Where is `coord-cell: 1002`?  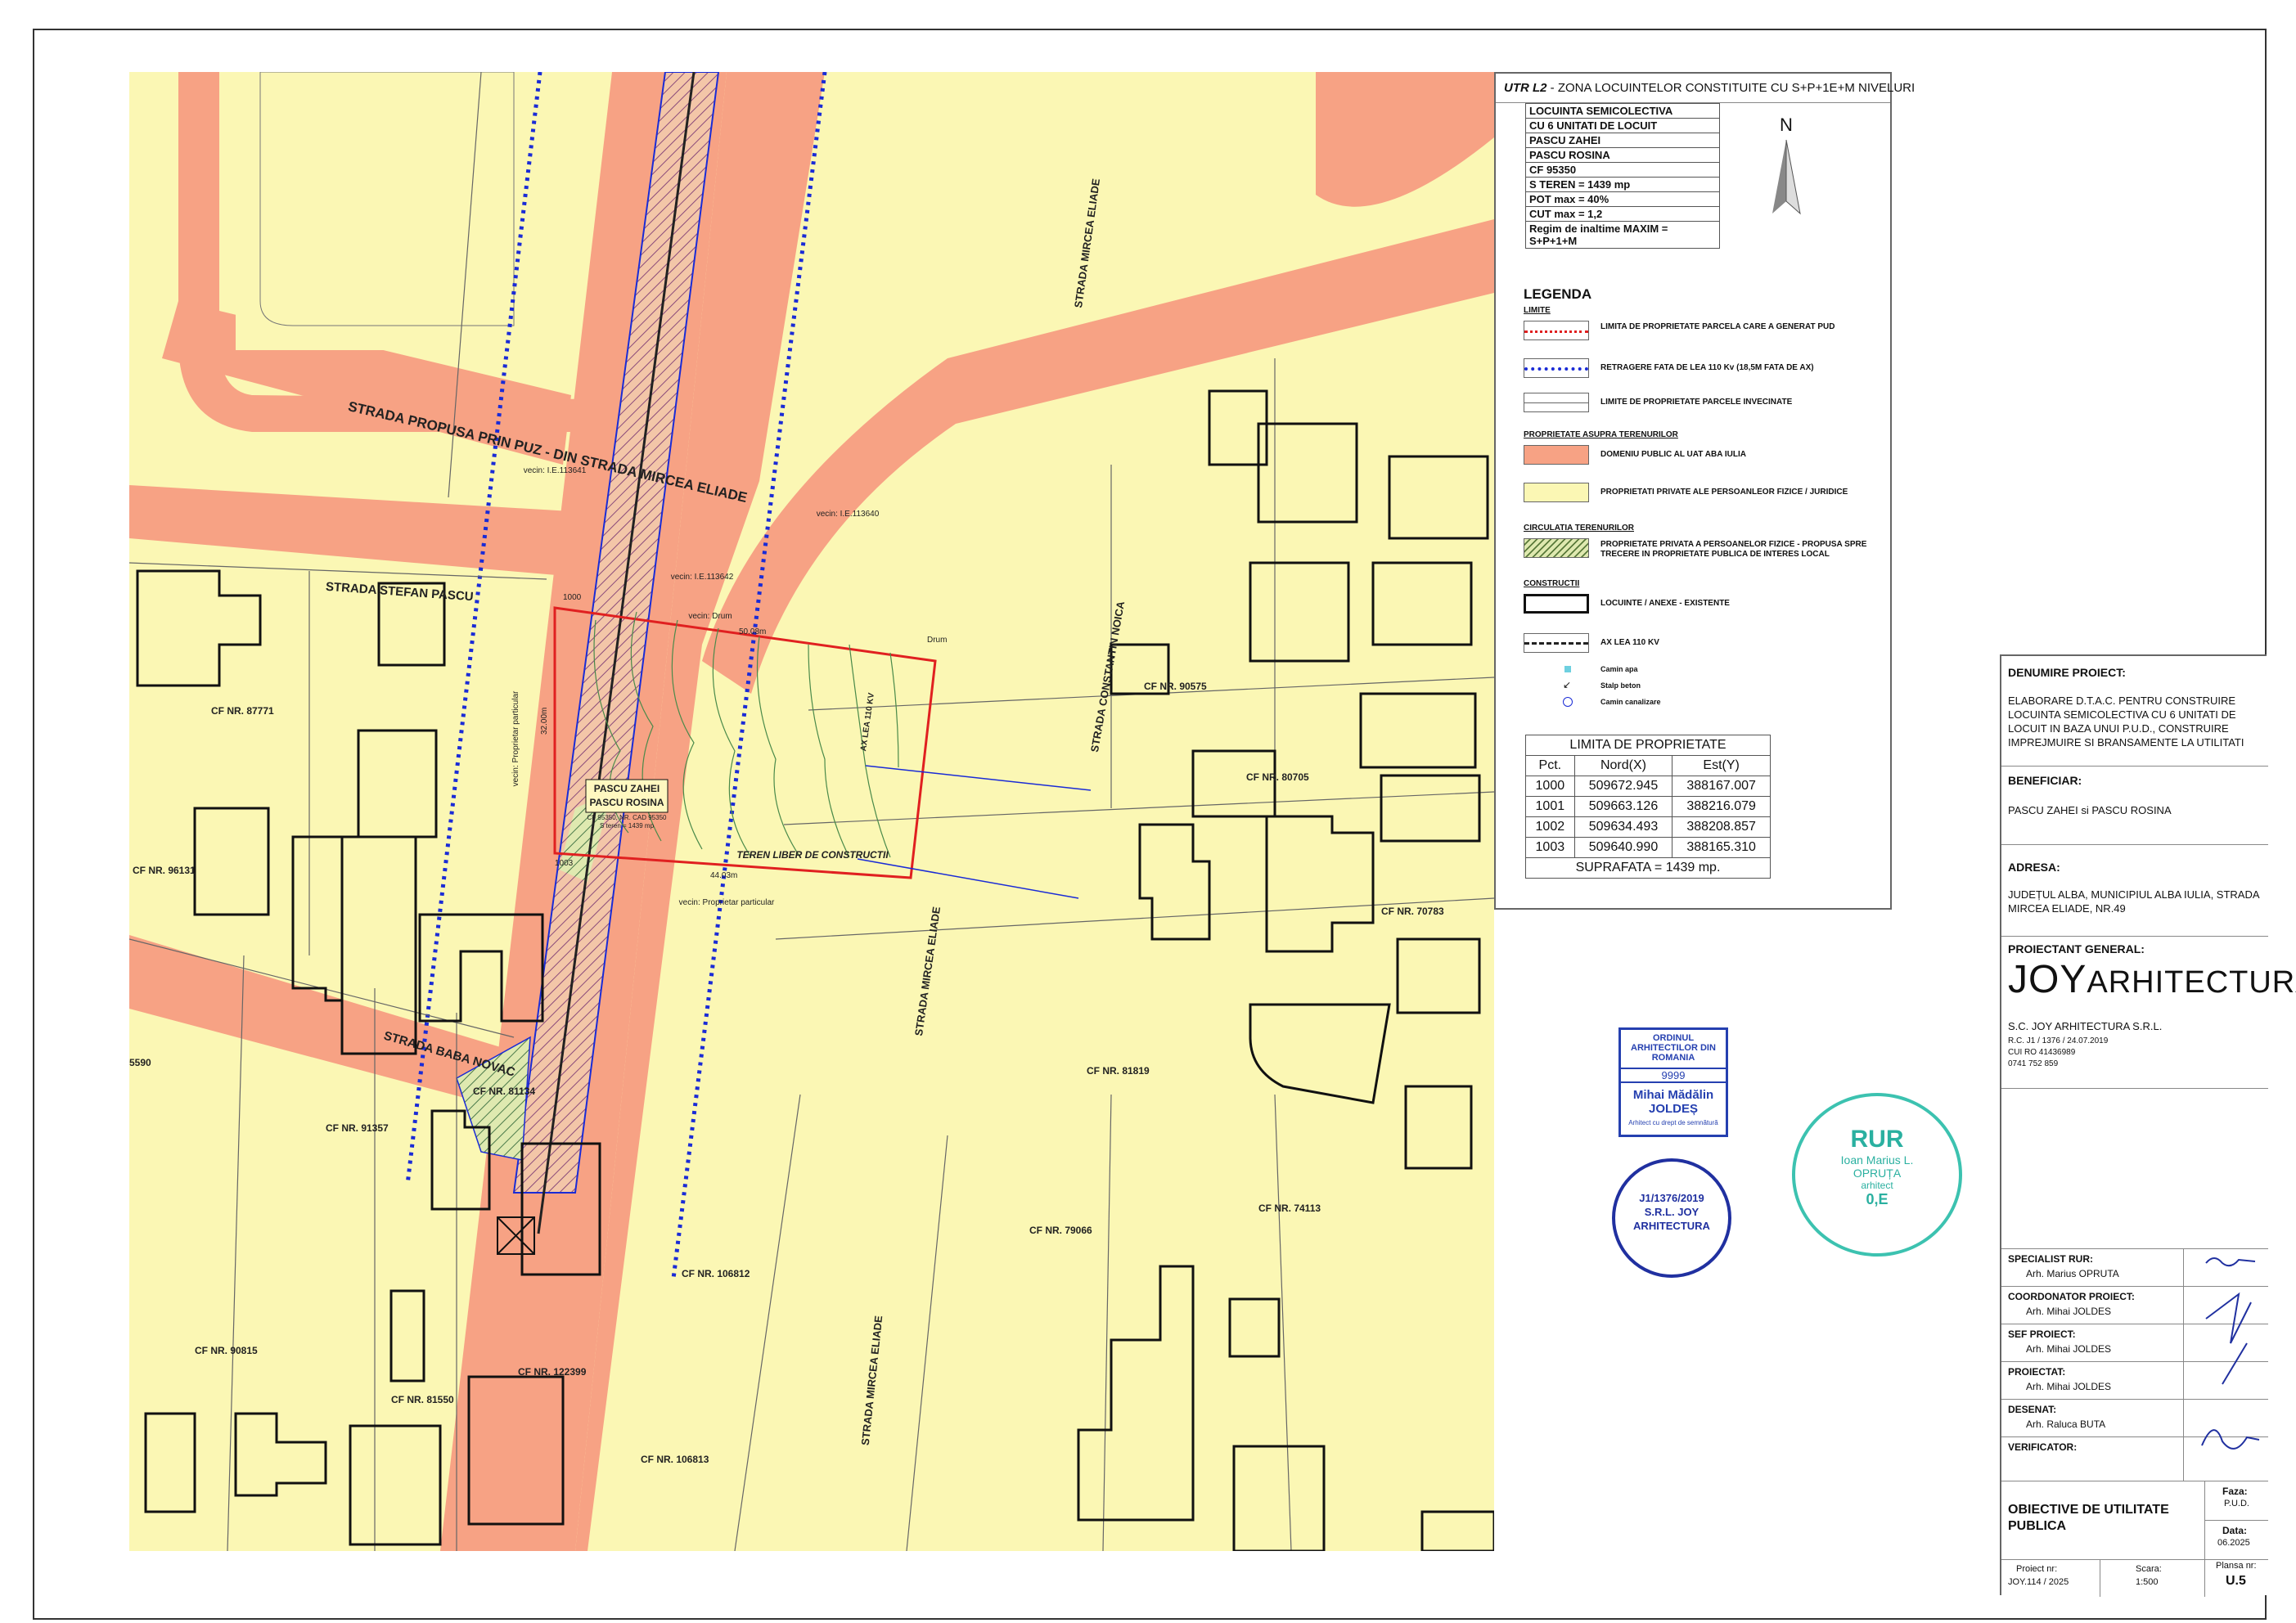 coord-cell: 1002 is located at coordinates (1550, 827).